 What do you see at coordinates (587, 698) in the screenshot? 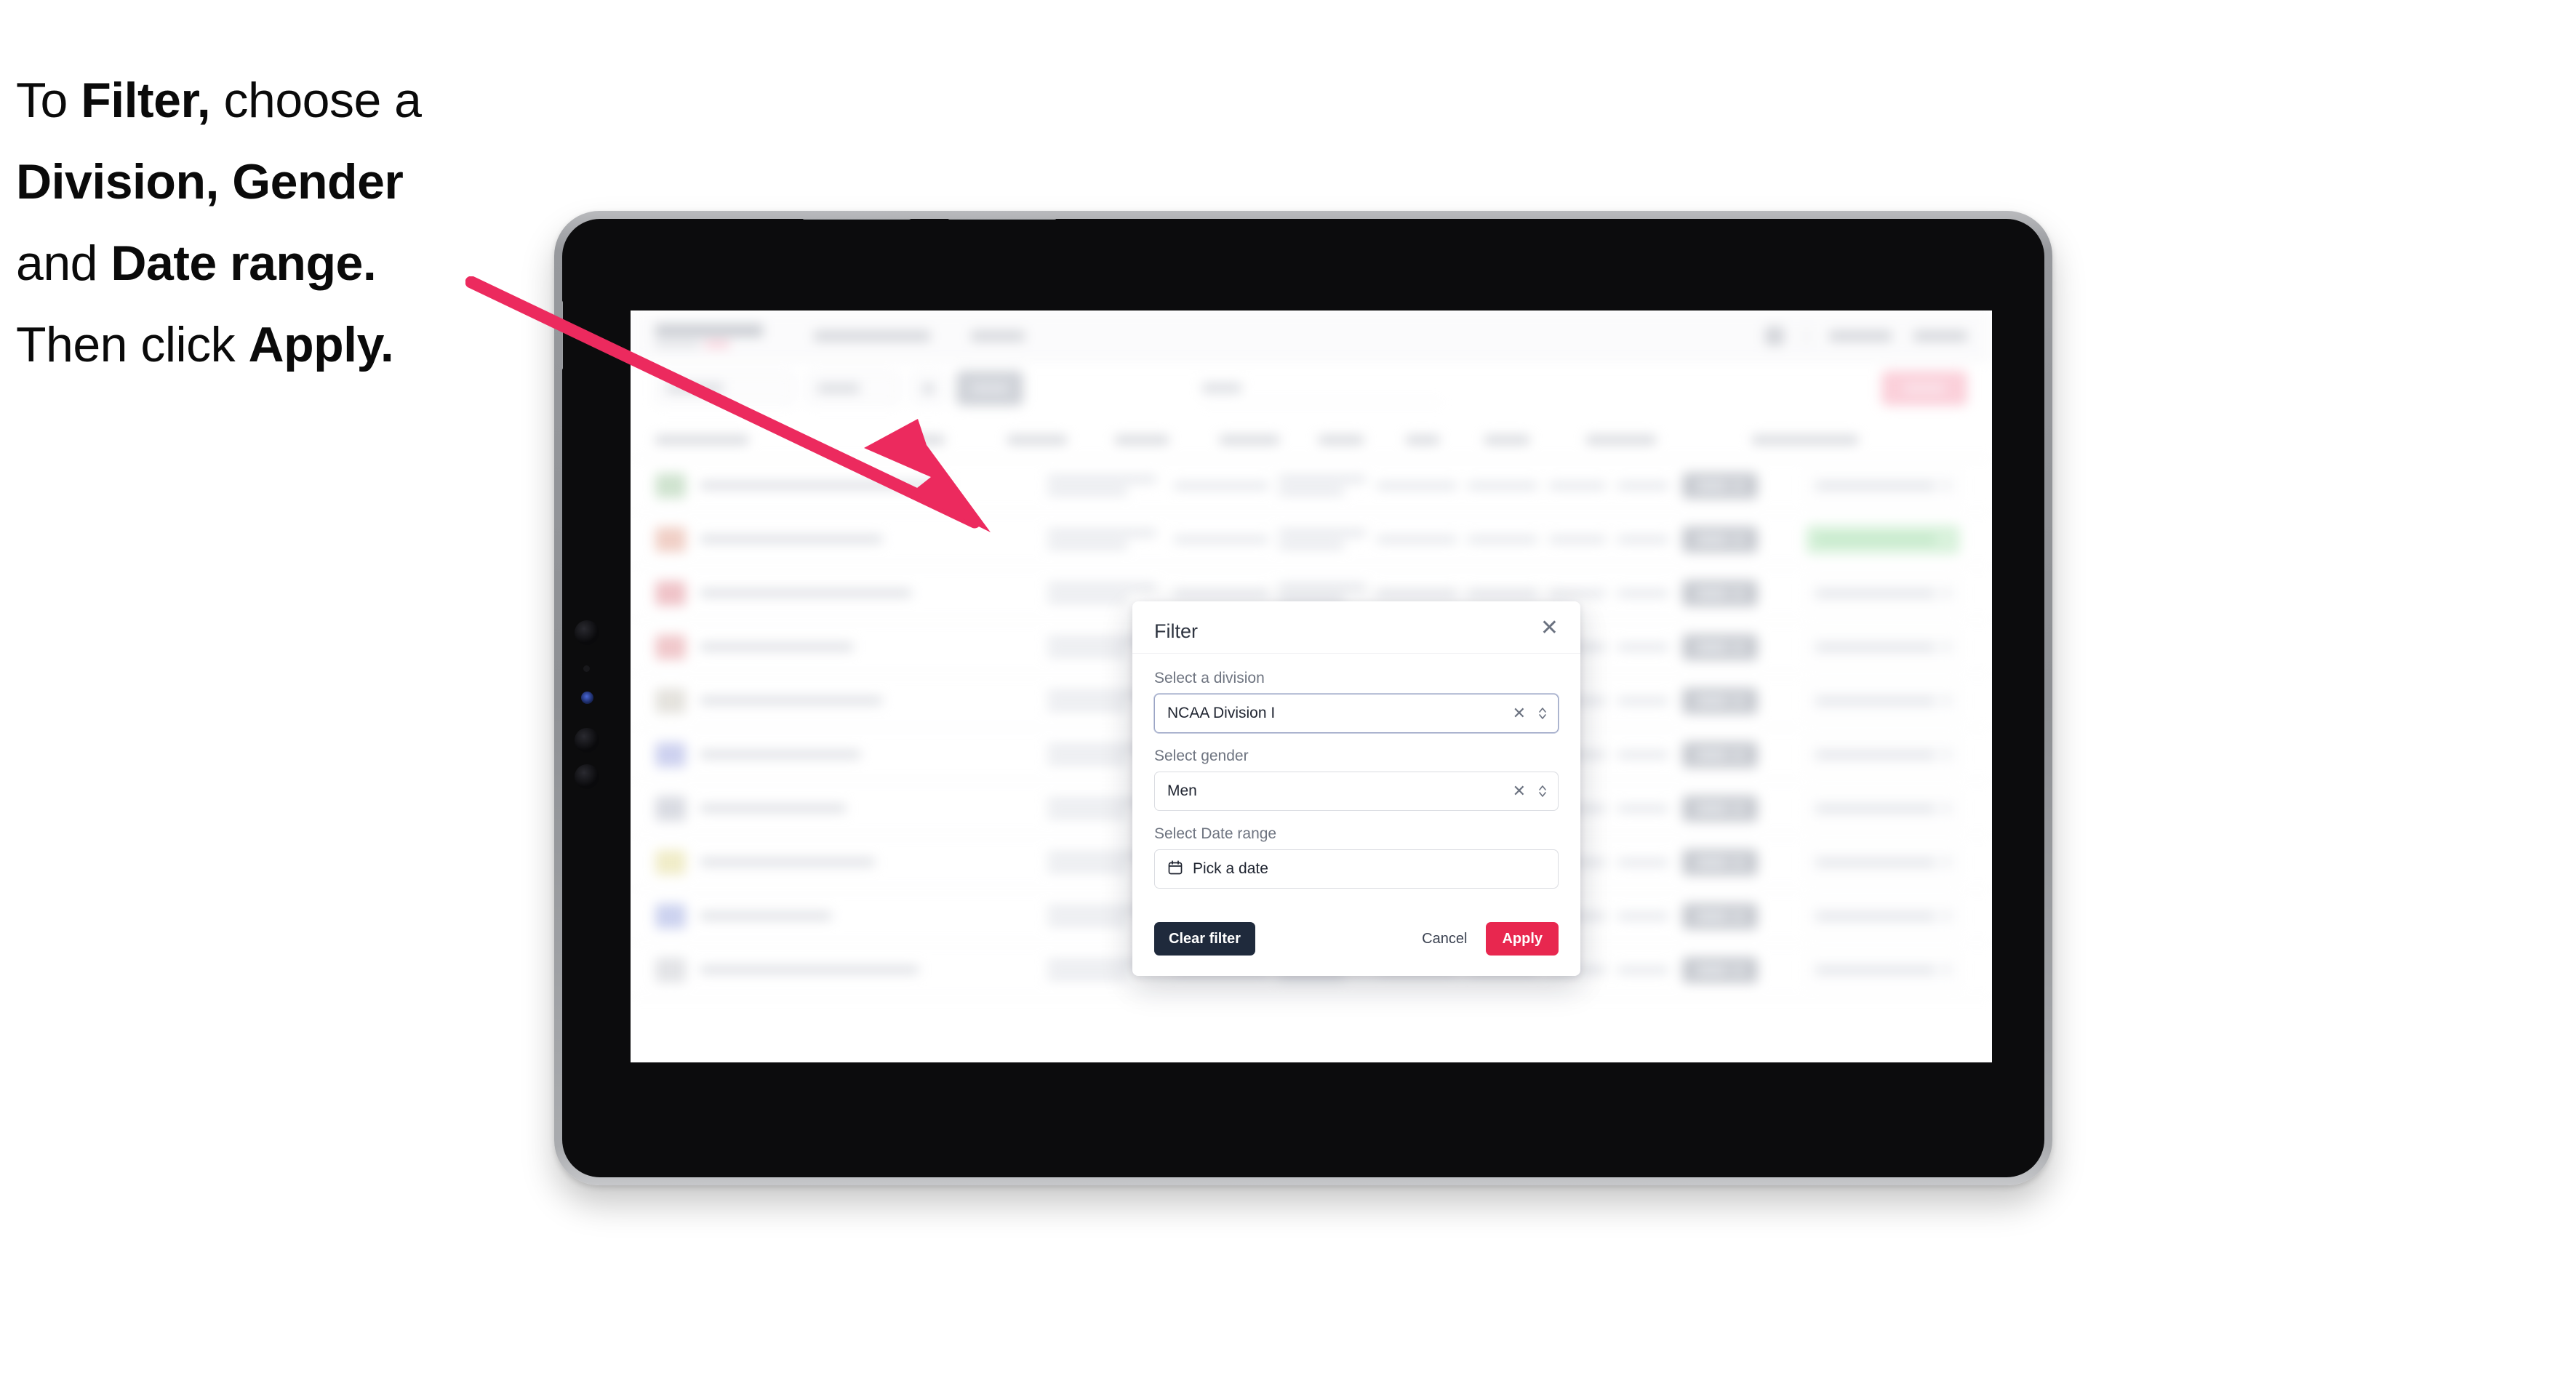
I see `flash-icon` at bounding box center [587, 698].